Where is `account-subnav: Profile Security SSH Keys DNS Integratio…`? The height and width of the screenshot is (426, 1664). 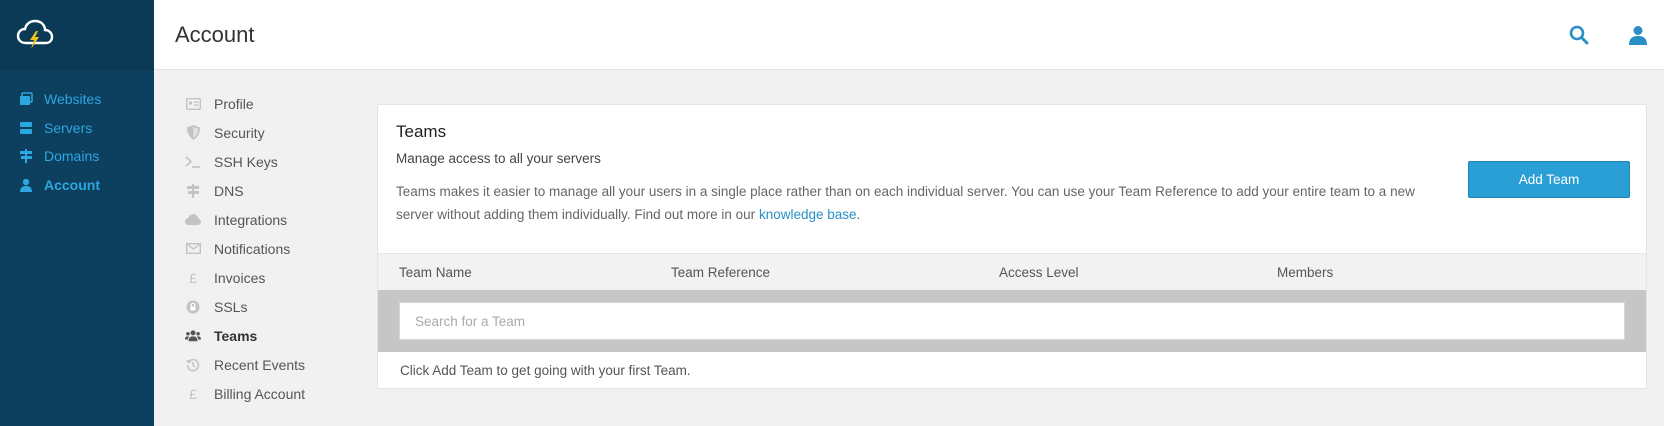
account-subnav: Profile Security SSH Keys DNS Integratio… is located at coordinates (265, 248).